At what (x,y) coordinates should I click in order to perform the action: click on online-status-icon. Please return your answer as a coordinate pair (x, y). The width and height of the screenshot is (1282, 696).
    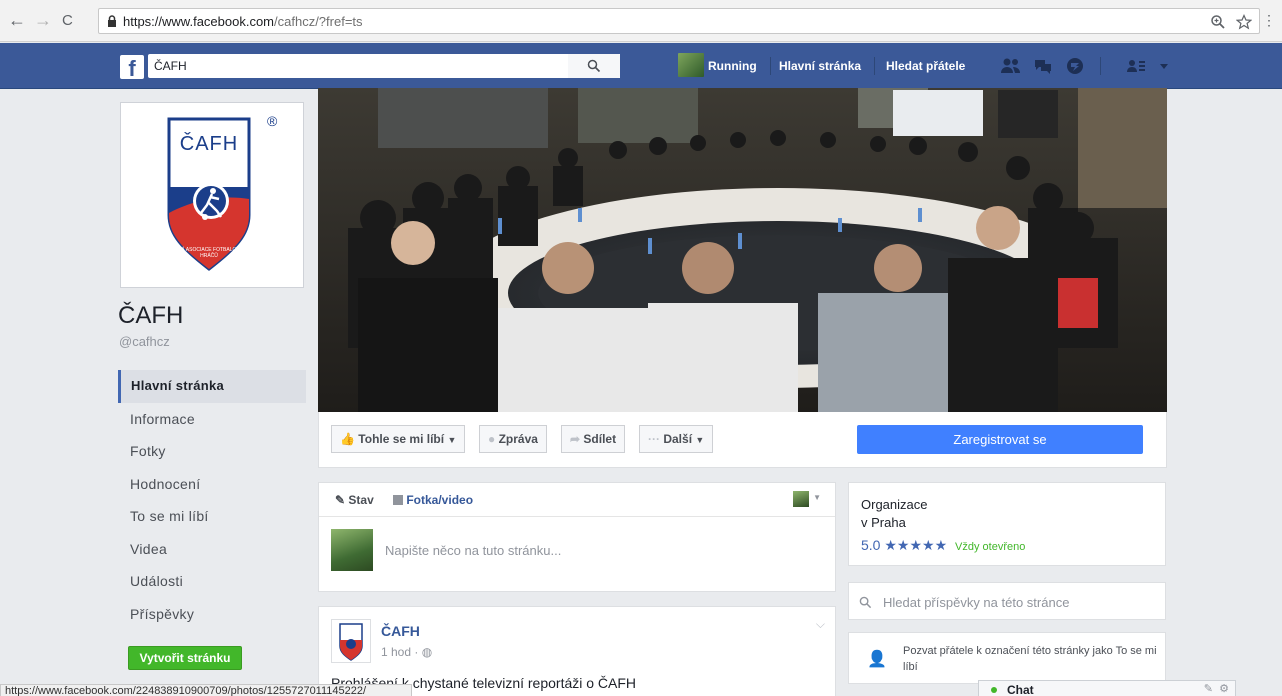
    Looking at the image, I should click on (994, 690).